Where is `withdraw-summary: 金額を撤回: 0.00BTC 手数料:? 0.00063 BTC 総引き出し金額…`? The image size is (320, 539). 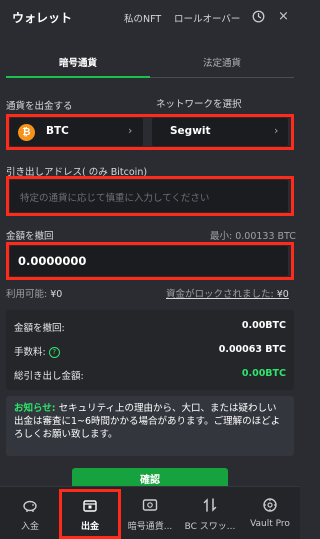 withdraw-summary: 金額を撤回: 0.00BTC 手数料:? 0.00063 BTC 総引き出し金額… is located at coordinates (150, 350).